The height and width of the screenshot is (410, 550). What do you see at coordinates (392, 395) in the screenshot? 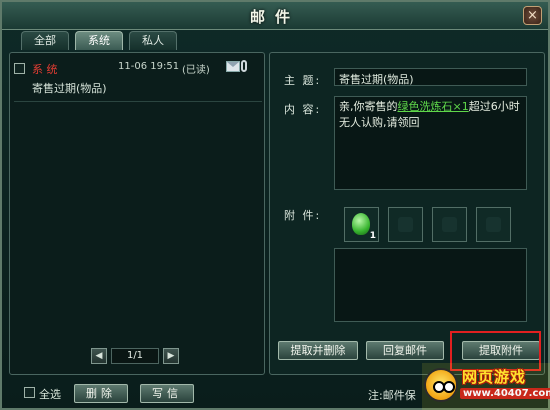
I see `footer-note: 注:邮件保` at bounding box center [392, 395].